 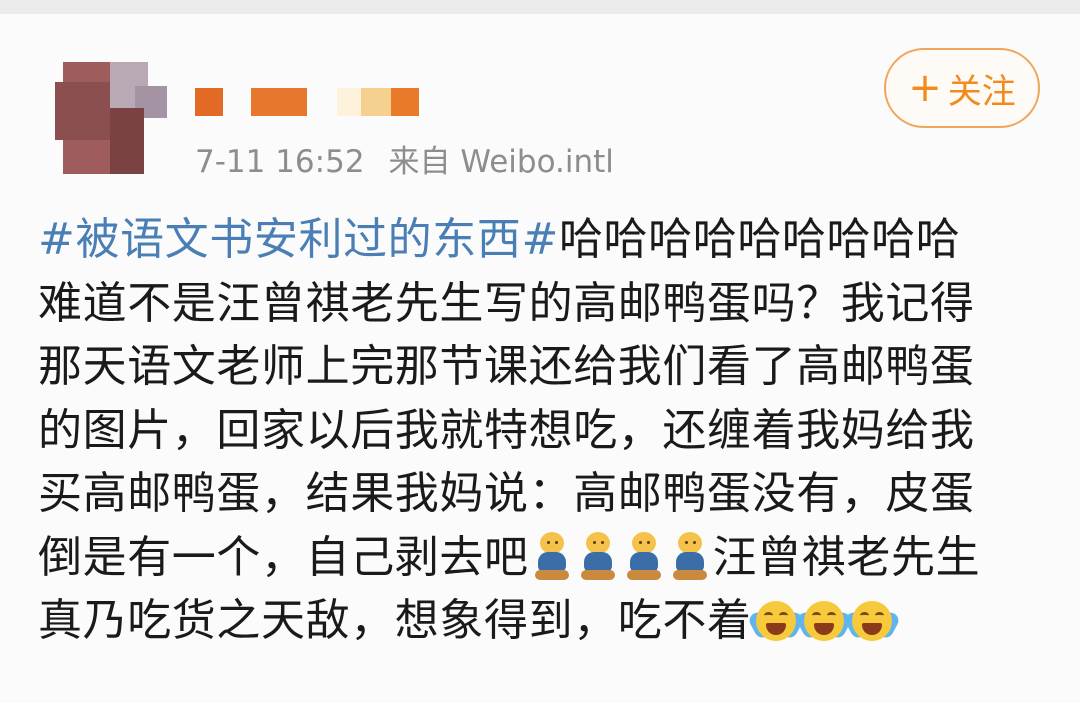 I want to click on post-text-segment: 汪曾祺老先生, so click(x=846, y=557).